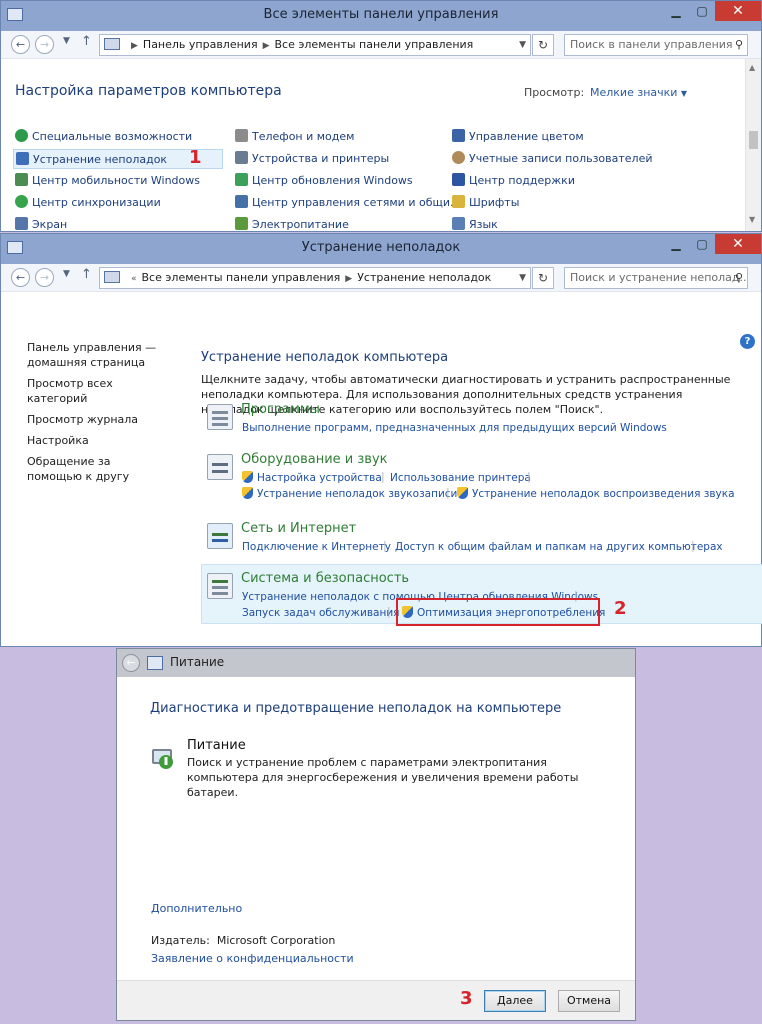 This screenshot has width=762, height=1024. I want to click on highlight-rectangle, so click(498, 612).